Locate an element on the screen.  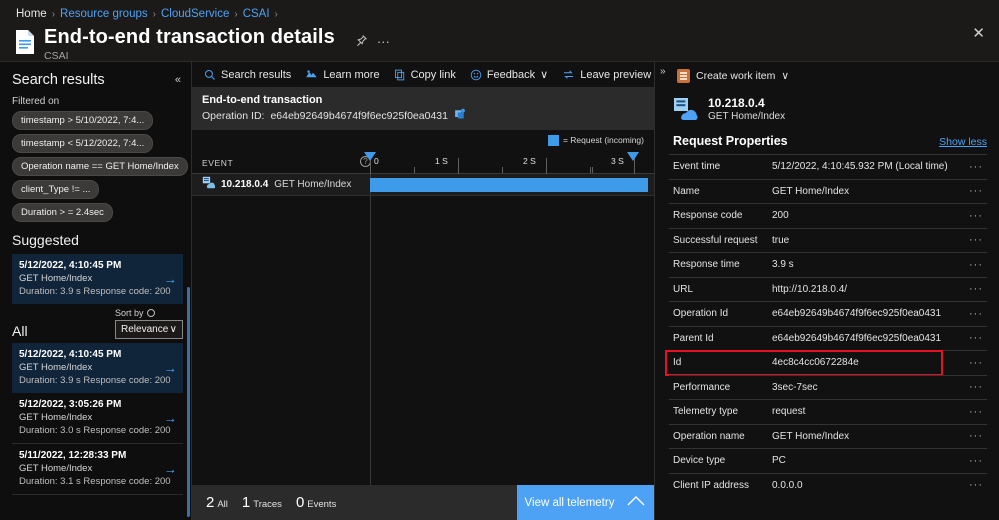
filter-chip-operation-name: Operation name == GET Home/Index is located at coordinates (100, 166).